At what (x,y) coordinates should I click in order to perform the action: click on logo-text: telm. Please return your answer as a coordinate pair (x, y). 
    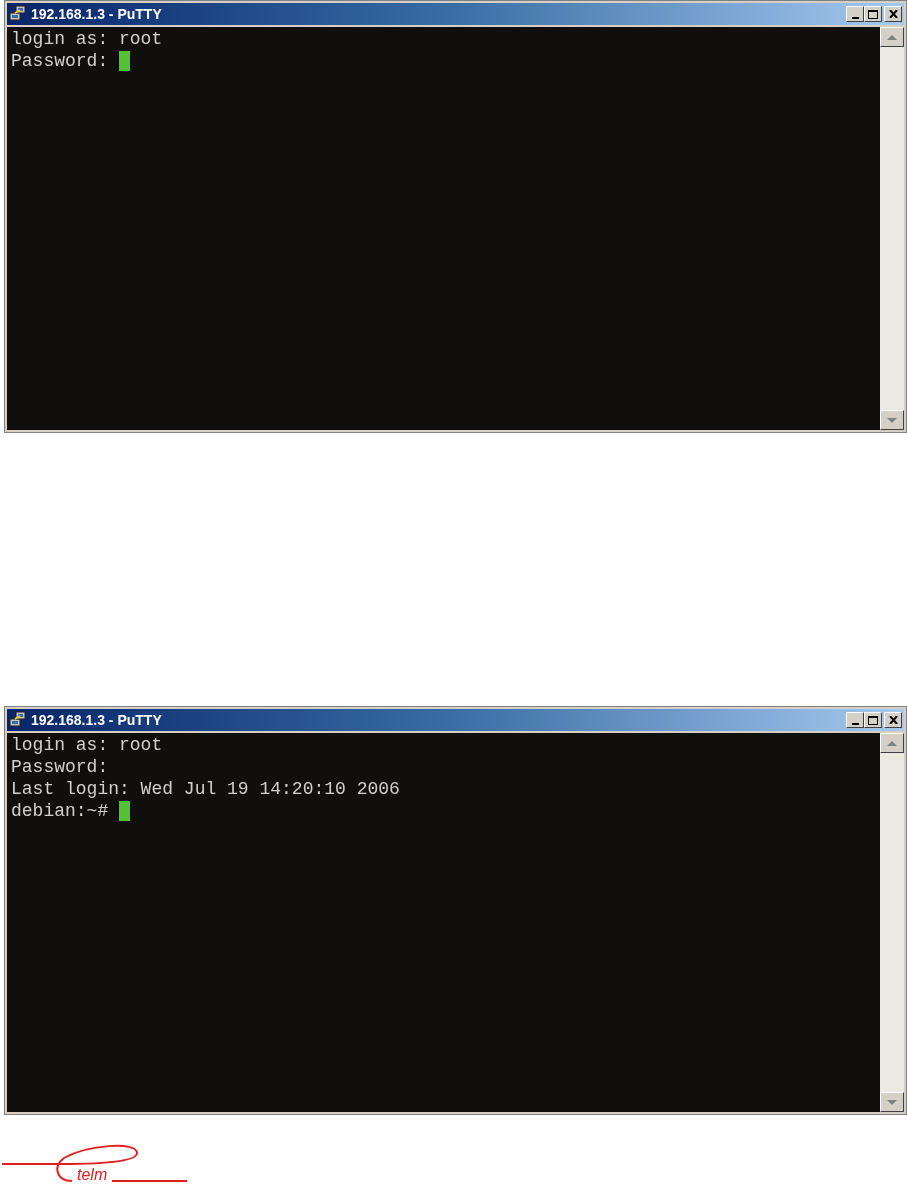
    Looking at the image, I should click on (92, 1175).